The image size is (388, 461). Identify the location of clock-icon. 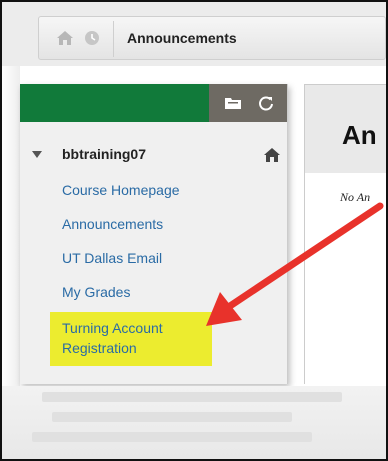
(92, 38).